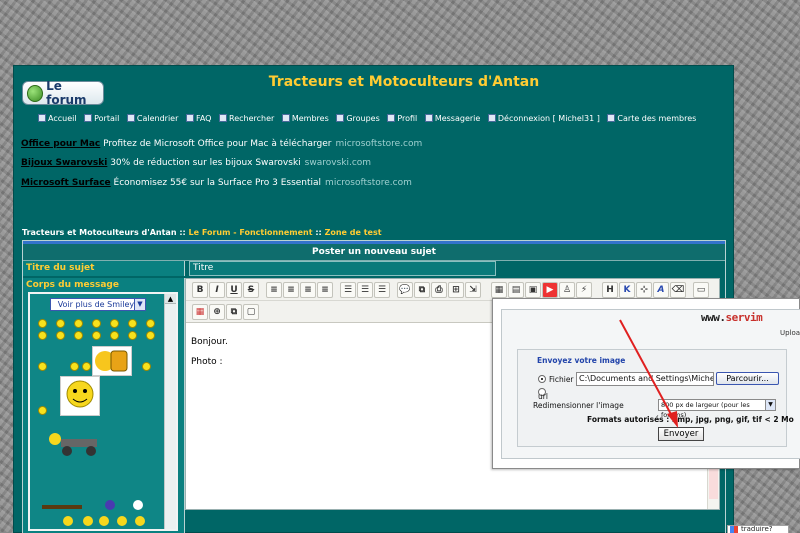 This screenshot has height=533, width=800. What do you see at coordinates (732, 317) in the screenshot?
I see `servimg-logo: www.servim` at bounding box center [732, 317].